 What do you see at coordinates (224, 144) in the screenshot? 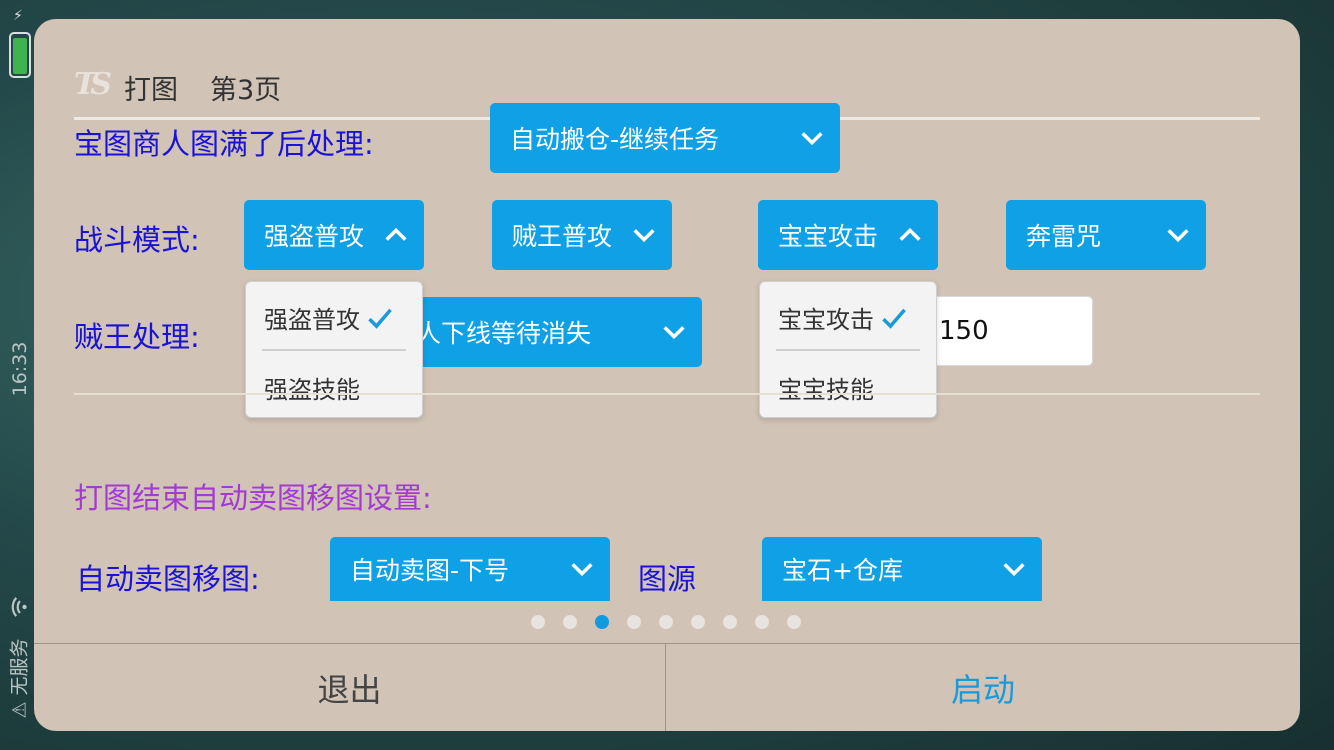
I see `merchant-label: 宝图商人图满了后处理:` at bounding box center [224, 144].